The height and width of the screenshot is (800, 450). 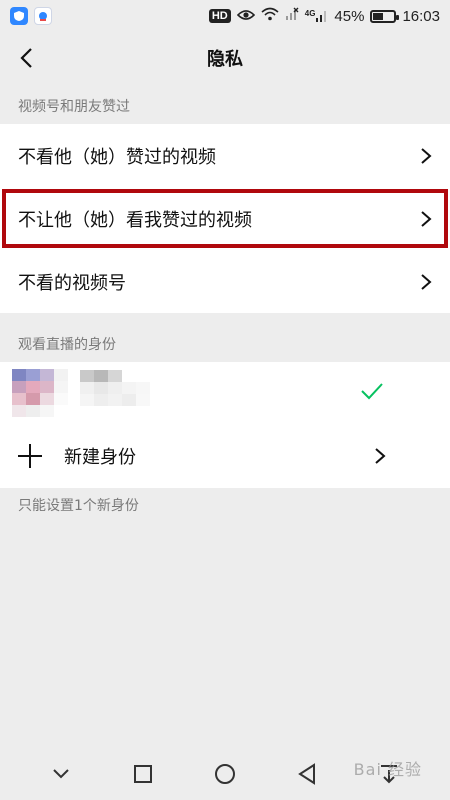 I want to click on app-notification-icon, so click(x=43, y=16).